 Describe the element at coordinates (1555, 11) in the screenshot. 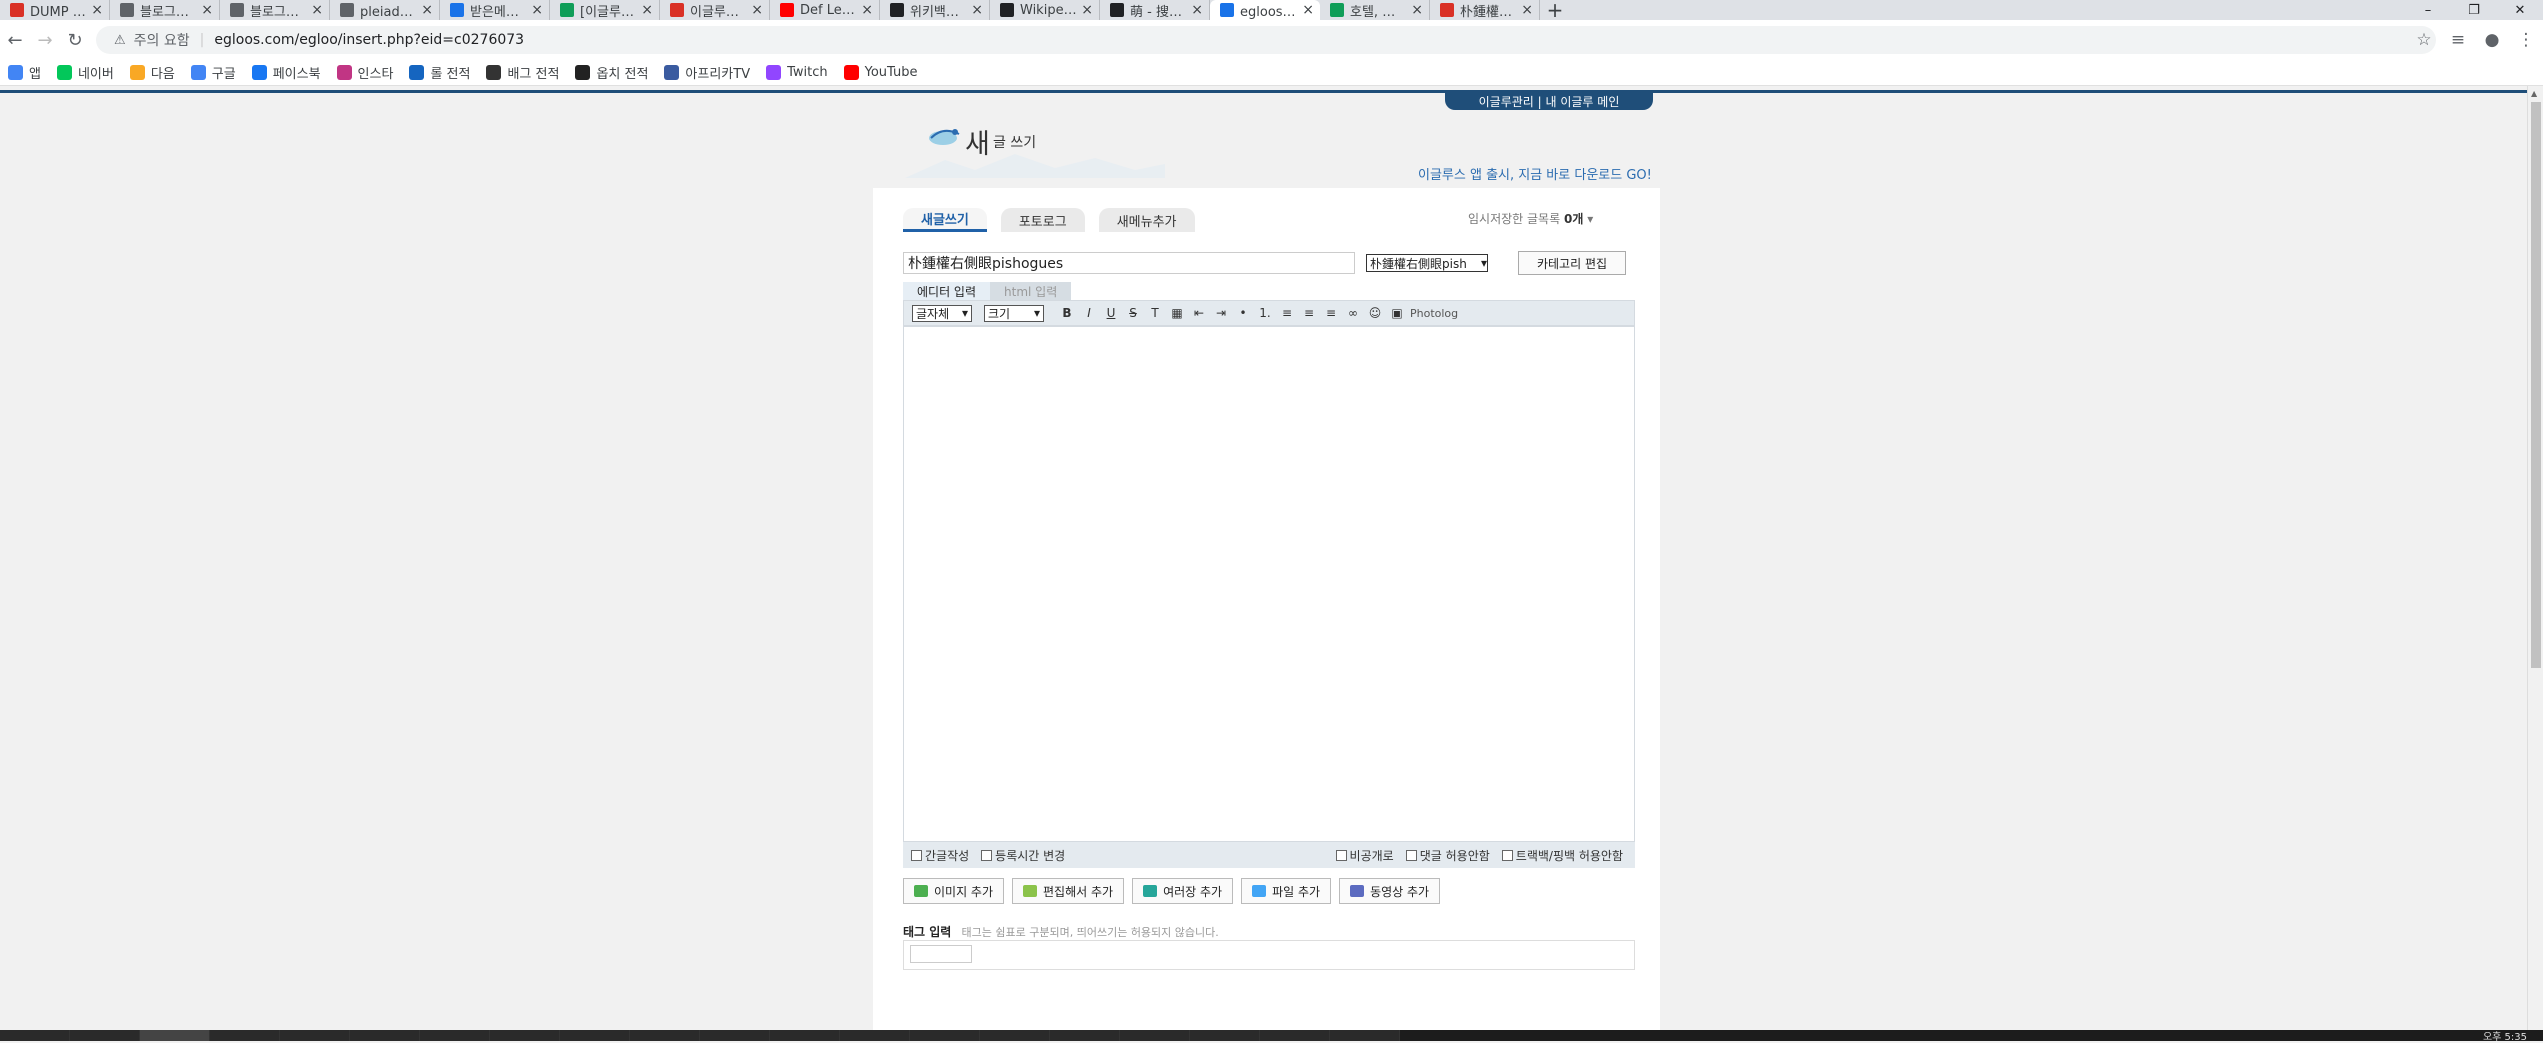

I see `new-tab-button: +` at that location.